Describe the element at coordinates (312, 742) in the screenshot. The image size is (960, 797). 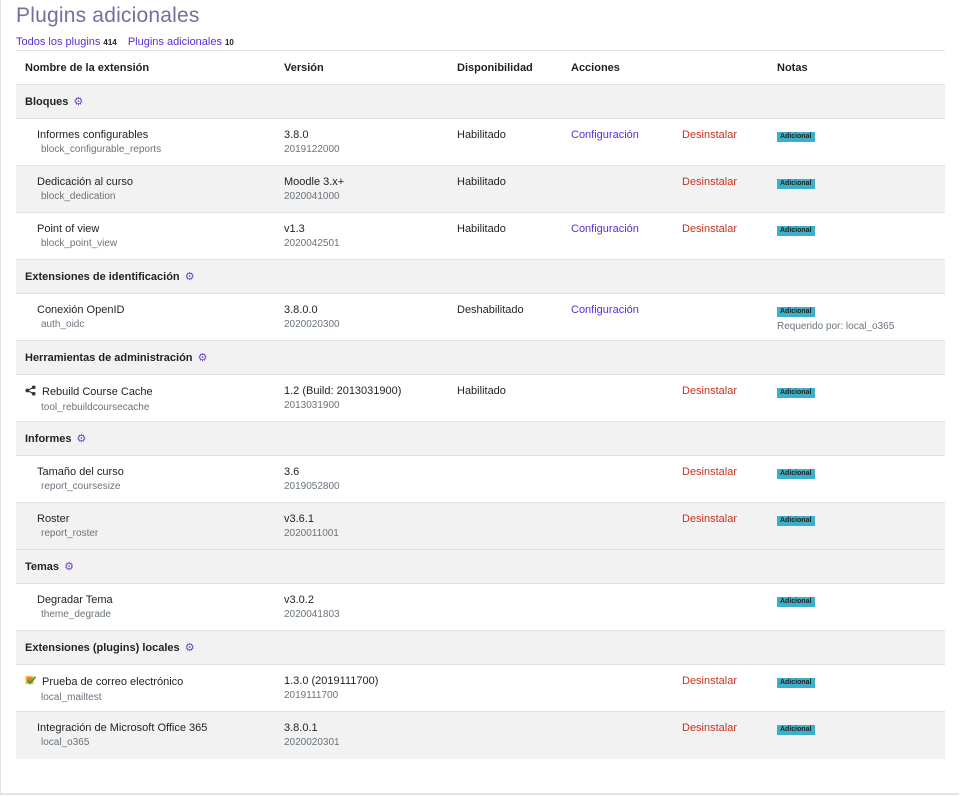
I see `plugin-version-number: 2020020301` at that location.